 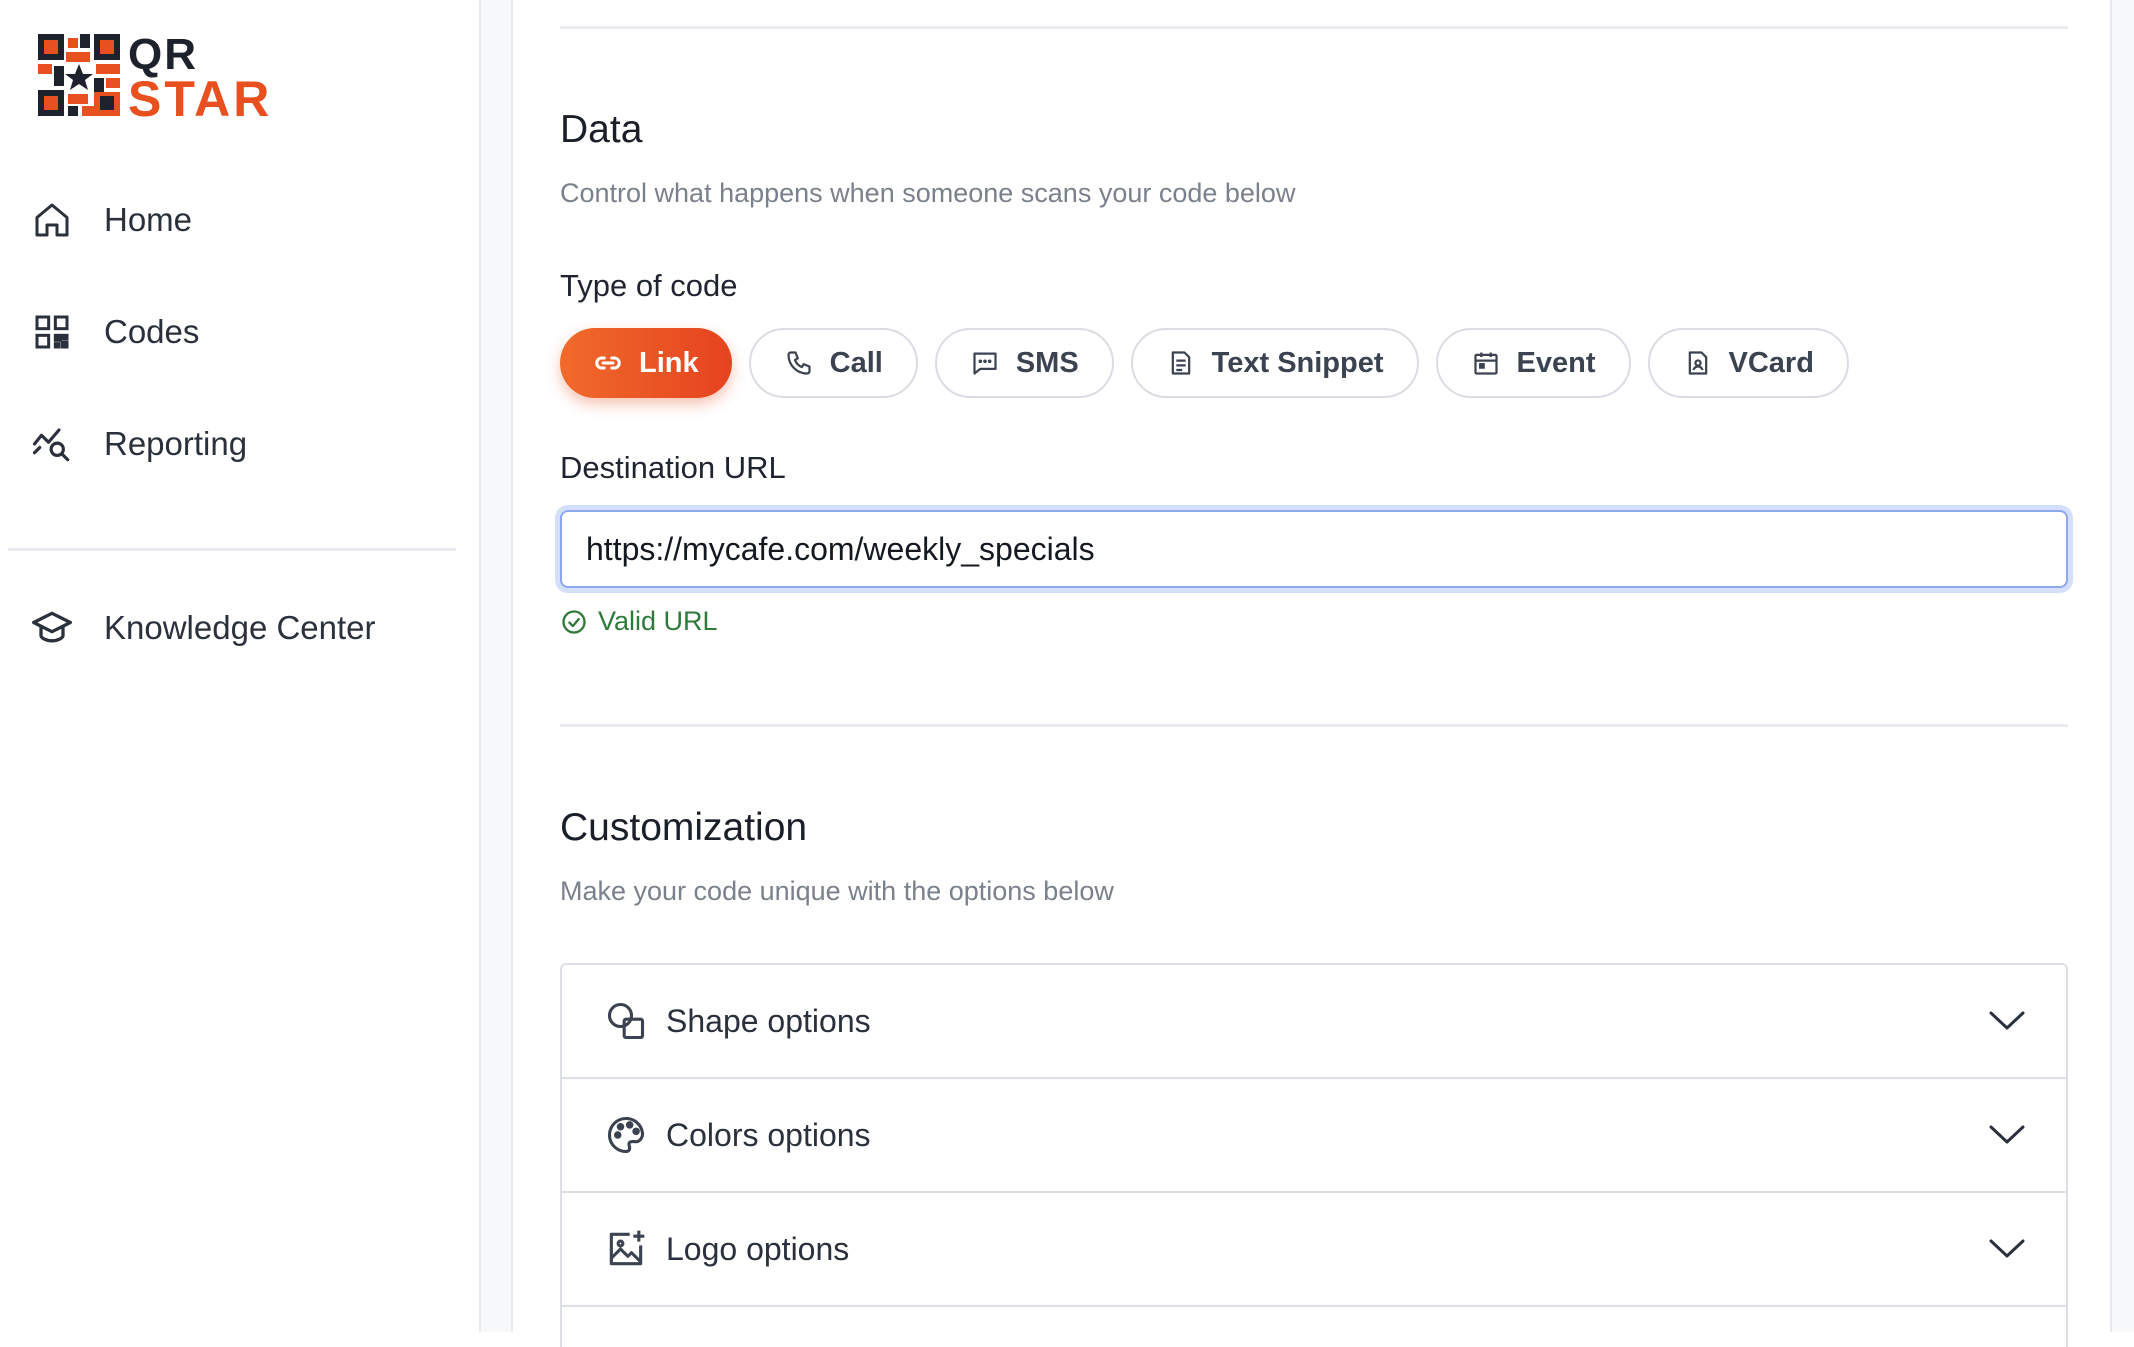 What do you see at coordinates (669, 362) in the screenshot?
I see `type-label: Link` at bounding box center [669, 362].